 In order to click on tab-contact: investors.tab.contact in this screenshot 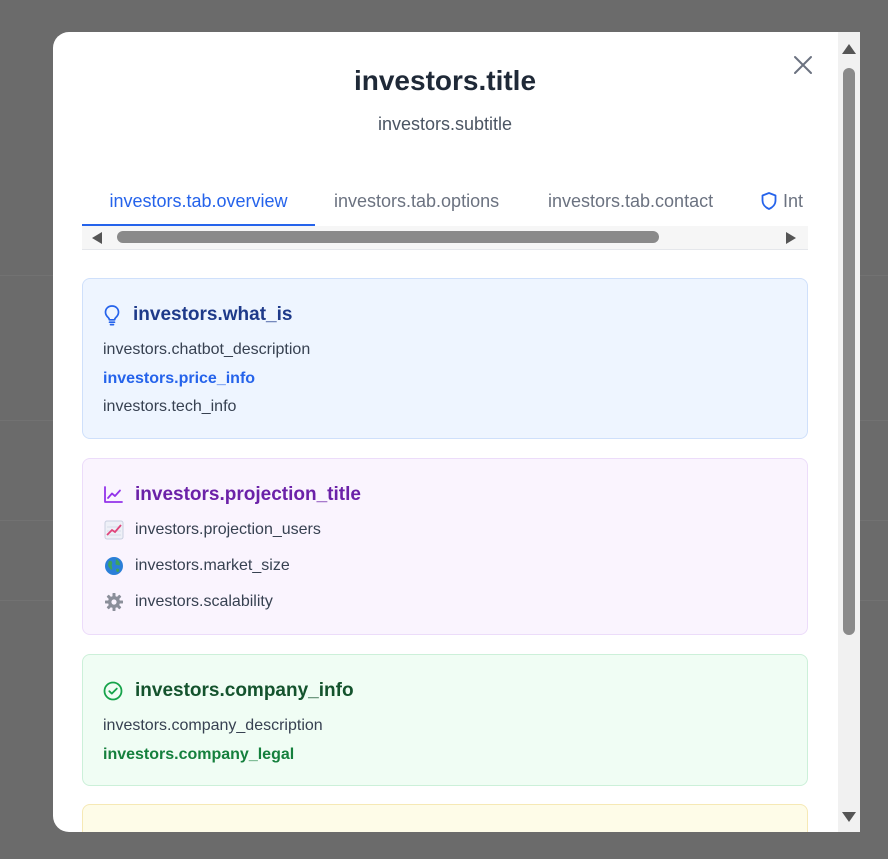, I will do `click(630, 201)`.